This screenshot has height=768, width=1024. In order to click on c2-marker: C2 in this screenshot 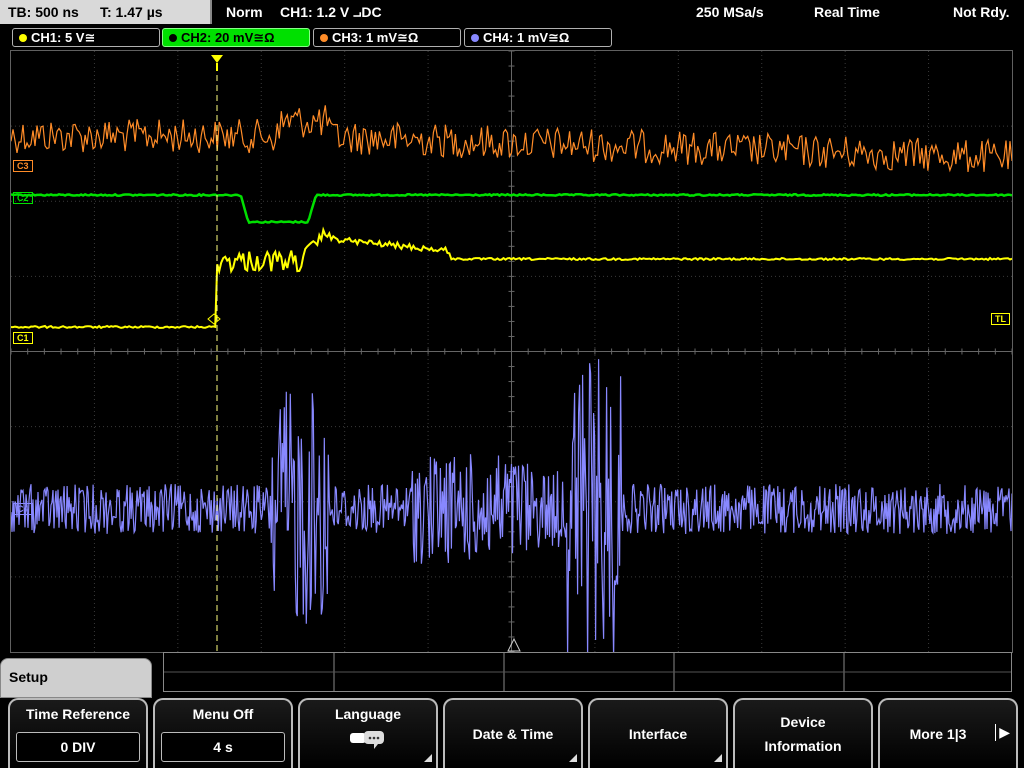, I will do `click(23, 198)`.